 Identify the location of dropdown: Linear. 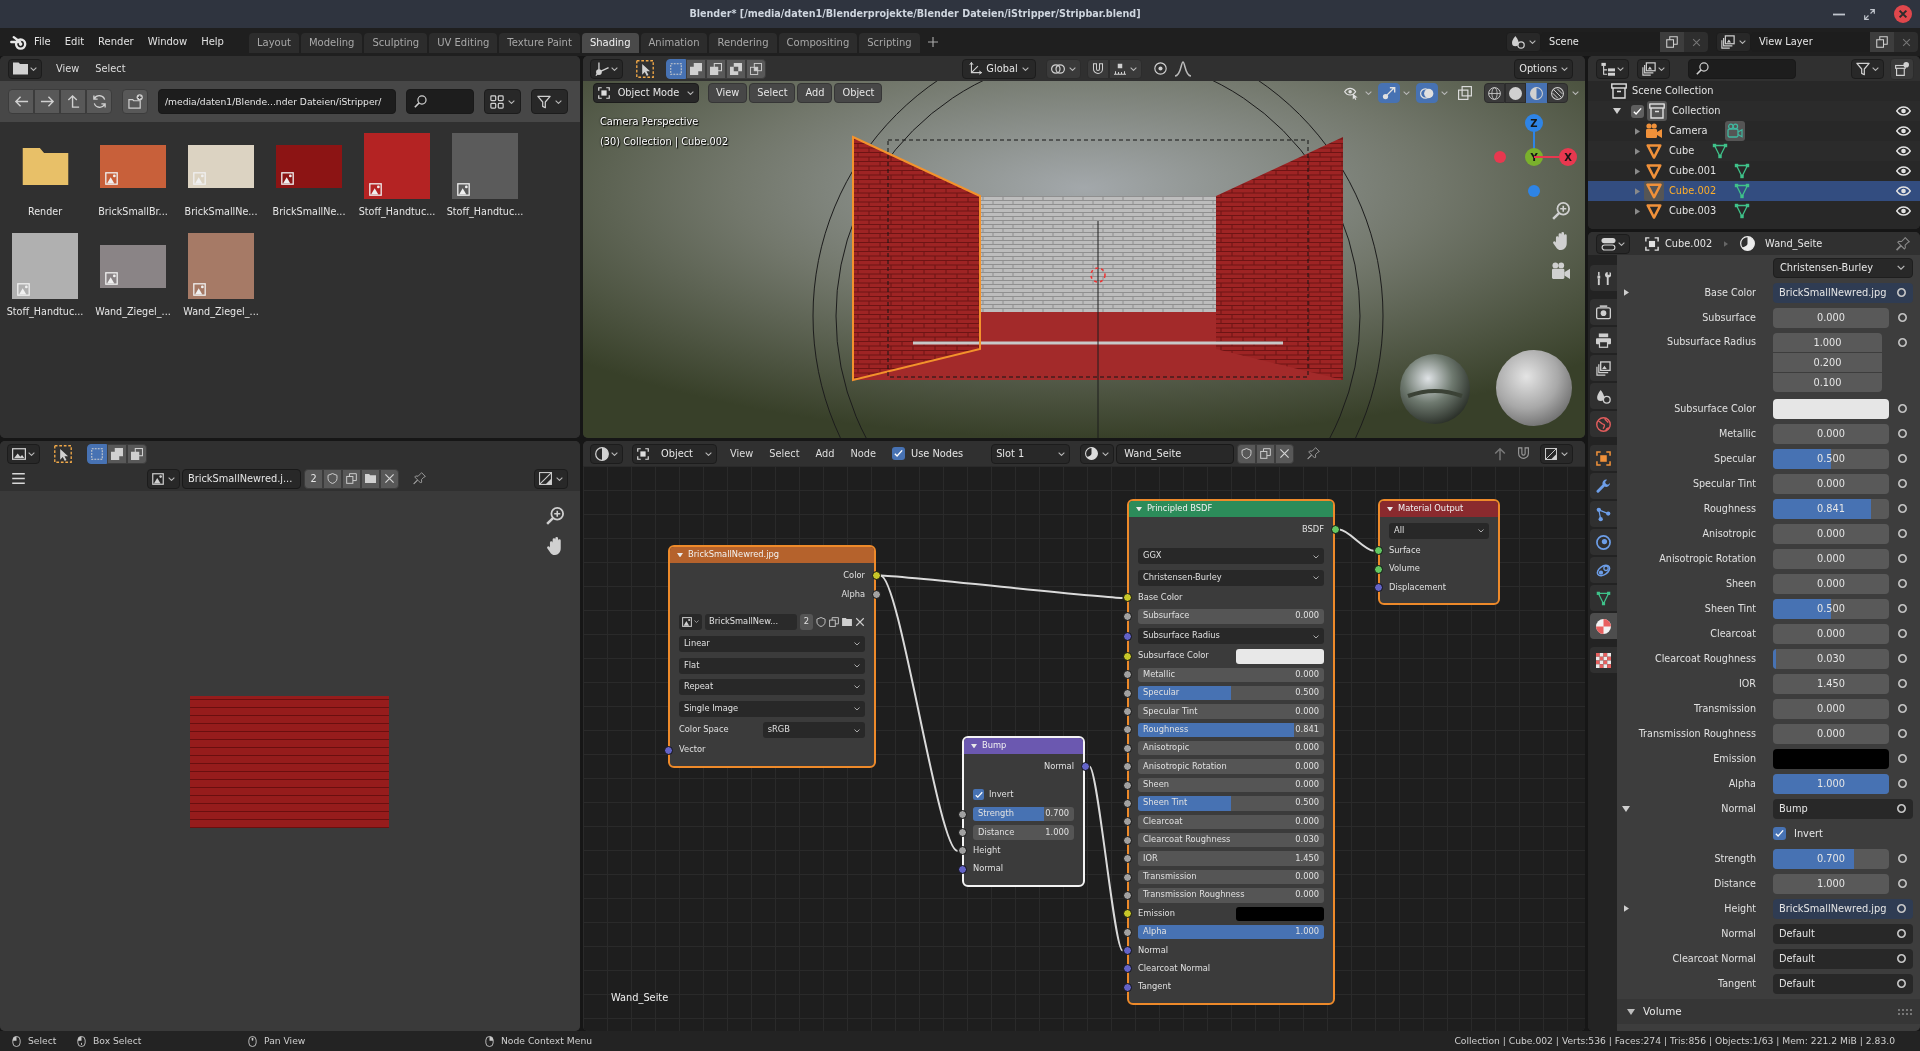
(772, 643).